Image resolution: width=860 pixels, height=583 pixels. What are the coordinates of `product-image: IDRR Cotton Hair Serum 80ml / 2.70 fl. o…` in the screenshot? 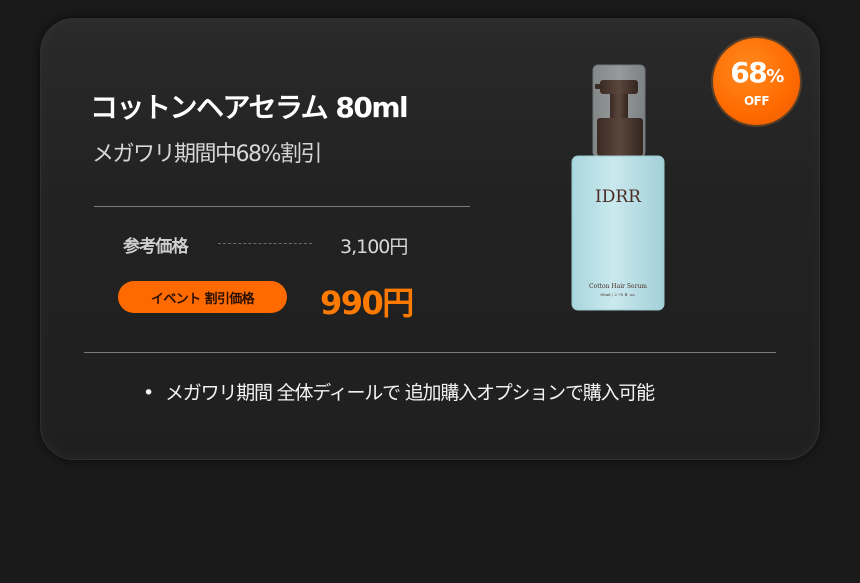 It's located at (620, 187).